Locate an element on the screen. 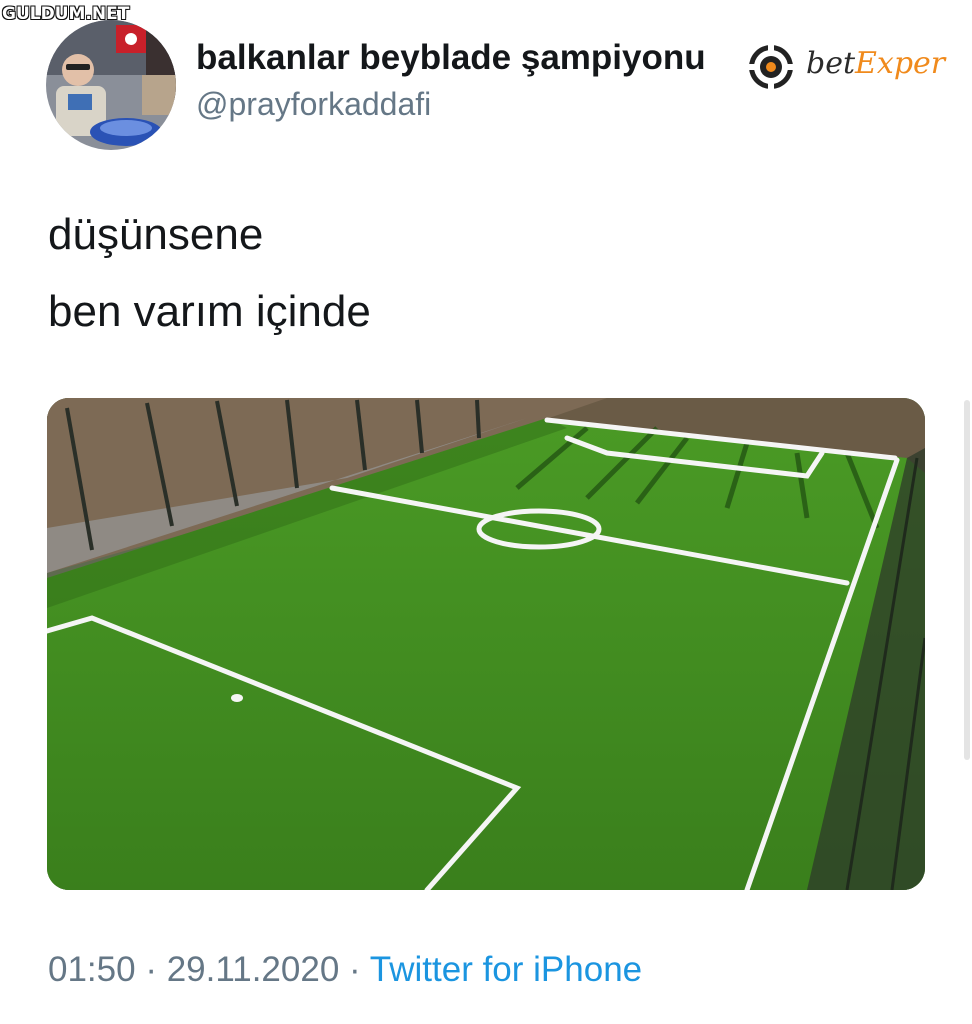 The height and width of the screenshot is (1024, 972). author-name: balkanlar beyblade şampiyonu is located at coordinates (451, 58).